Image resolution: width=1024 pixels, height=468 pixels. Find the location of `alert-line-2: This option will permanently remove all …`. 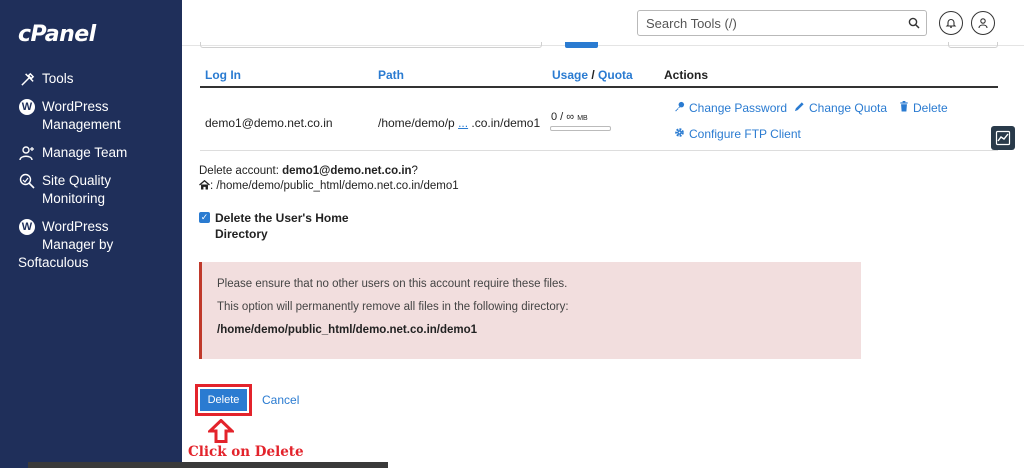

alert-line-2: This option will permanently remove all … is located at coordinates (393, 307).